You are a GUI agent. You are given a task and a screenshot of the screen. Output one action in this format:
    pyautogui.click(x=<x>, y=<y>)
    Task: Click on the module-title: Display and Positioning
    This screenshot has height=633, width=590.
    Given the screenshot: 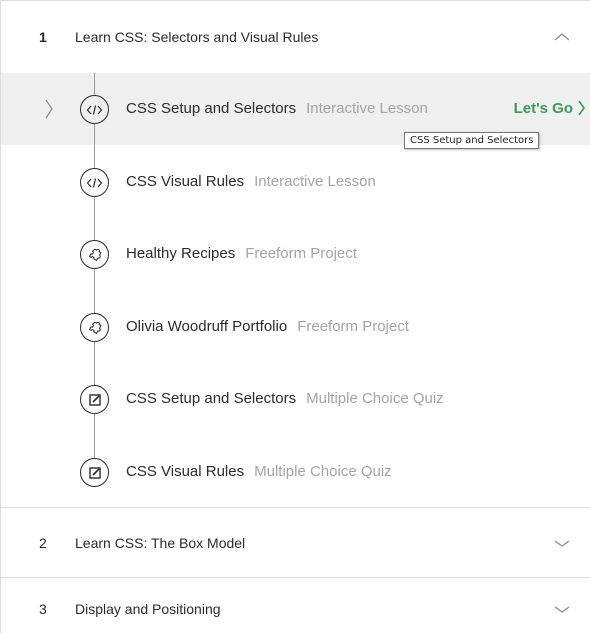 What is the action you would take?
    pyautogui.click(x=148, y=609)
    